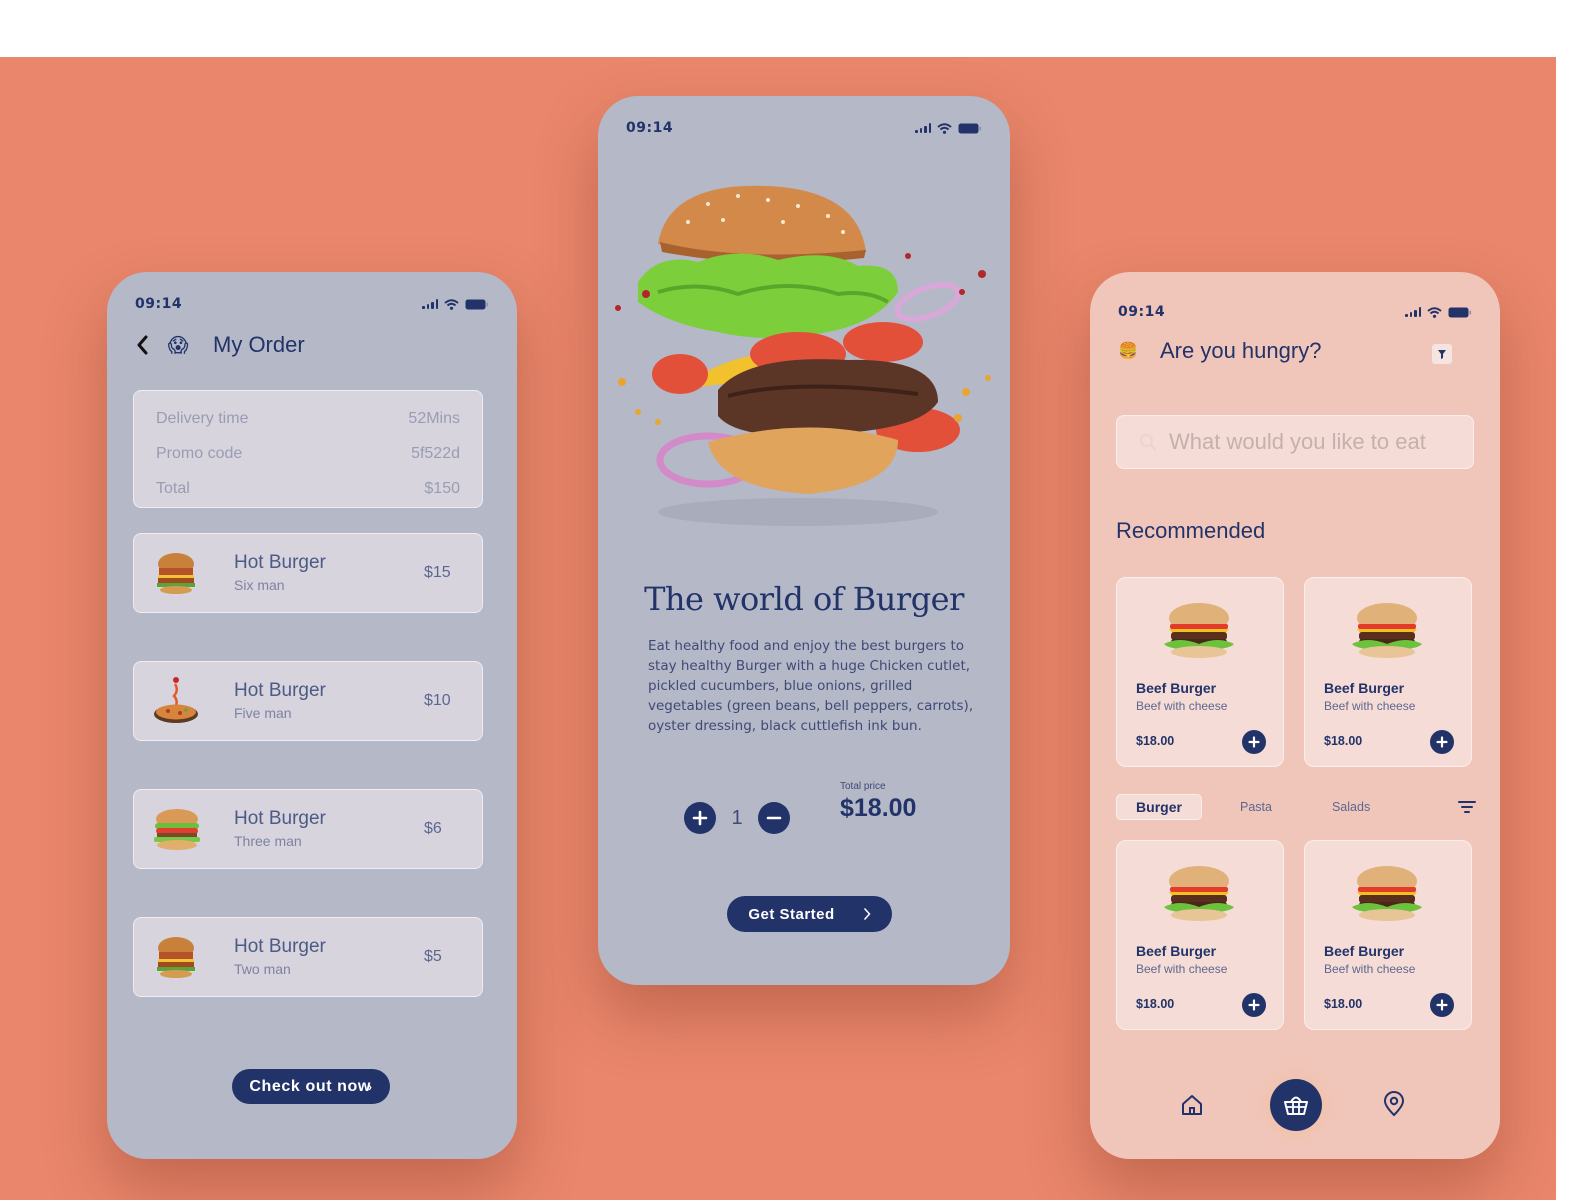  Describe the element at coordinates (863, 786) in the screenshot. I see `total-price-label: Total price` at that location.